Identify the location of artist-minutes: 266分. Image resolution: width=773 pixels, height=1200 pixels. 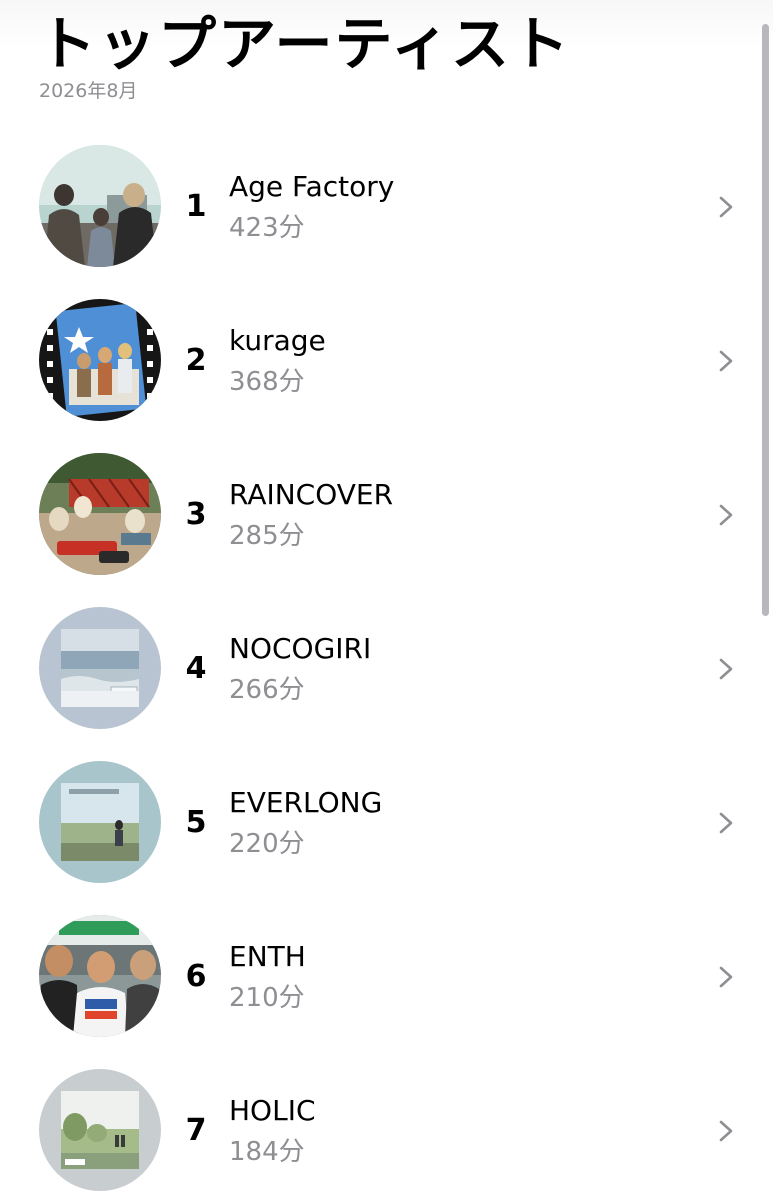
(267, 690).